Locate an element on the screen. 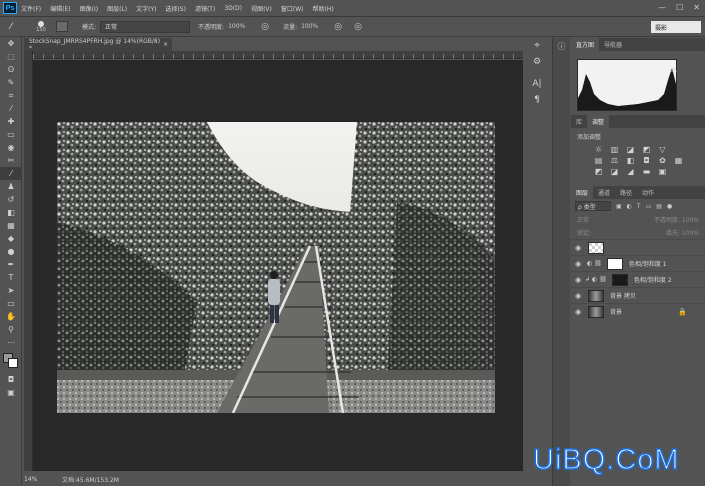  opacity-value: 100% is located at coordinates (236, 26).